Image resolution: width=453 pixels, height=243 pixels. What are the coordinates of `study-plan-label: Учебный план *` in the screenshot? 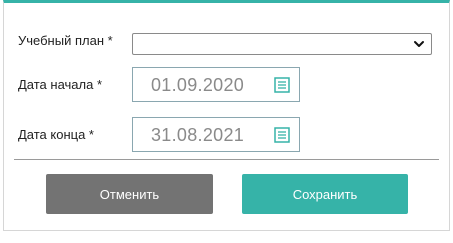 It's located at (65, 40).